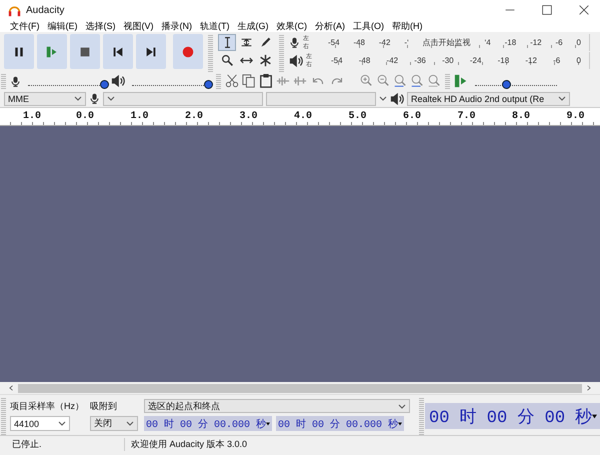 This screenshot has width=600, height=455. What do you see at coordinates (139, 26) in the screenshot?
I see `menu-item: 视图(V)` at bounding box center [139, 26].